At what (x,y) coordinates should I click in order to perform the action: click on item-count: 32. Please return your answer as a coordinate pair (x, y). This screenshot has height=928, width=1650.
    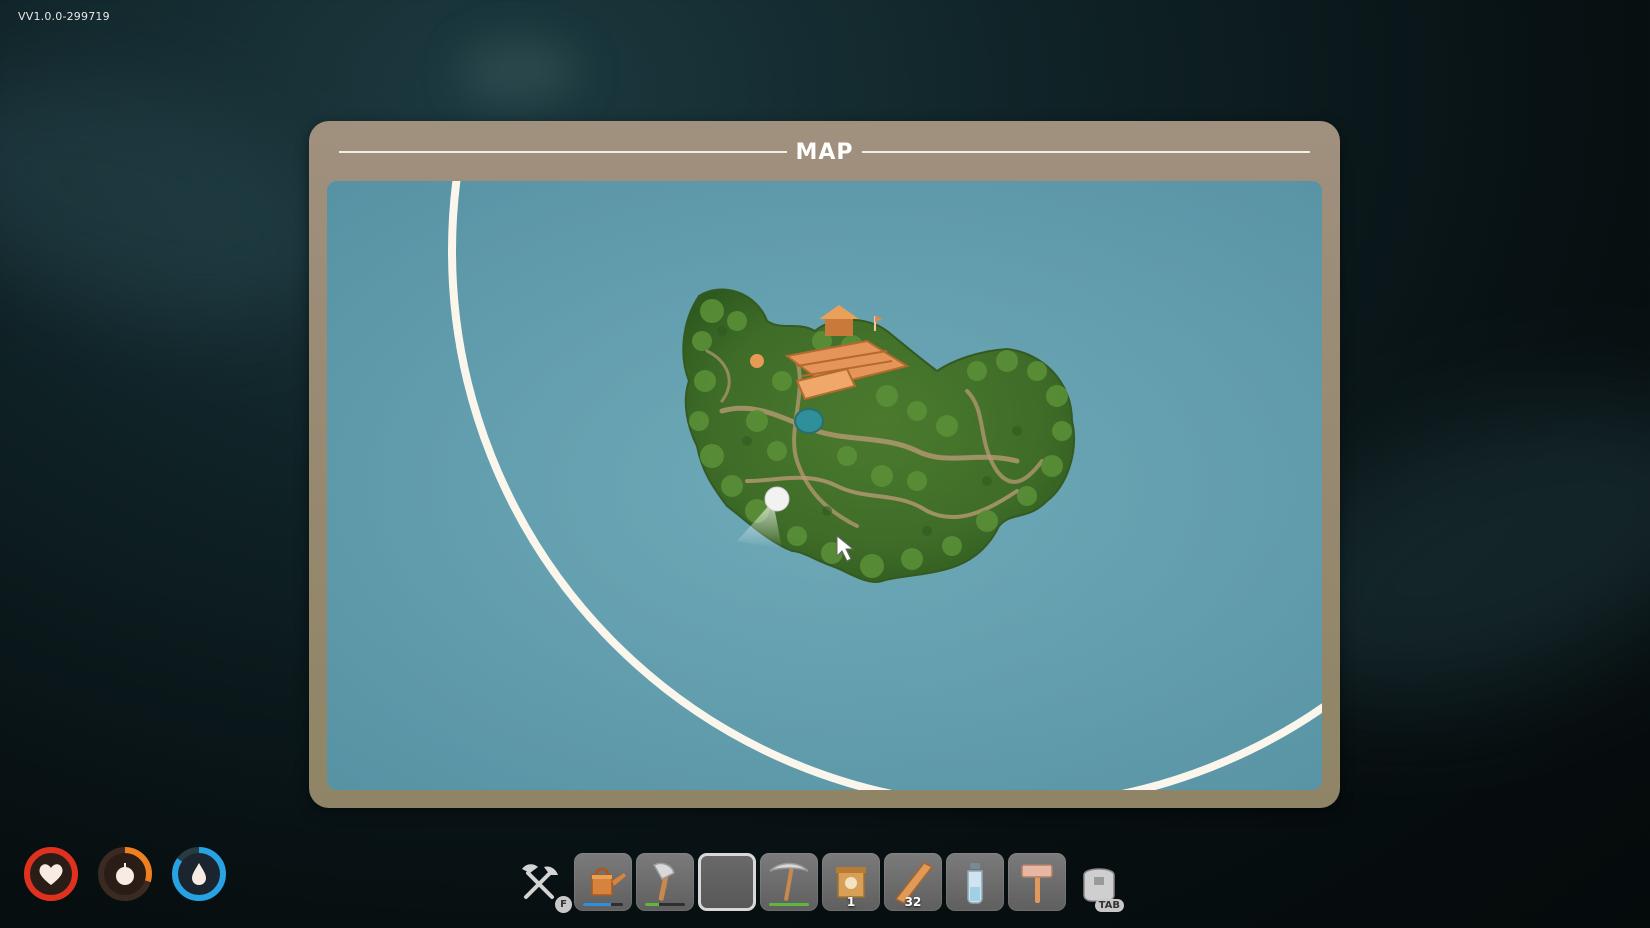
    Looking at the image, I should click on (913, 902).